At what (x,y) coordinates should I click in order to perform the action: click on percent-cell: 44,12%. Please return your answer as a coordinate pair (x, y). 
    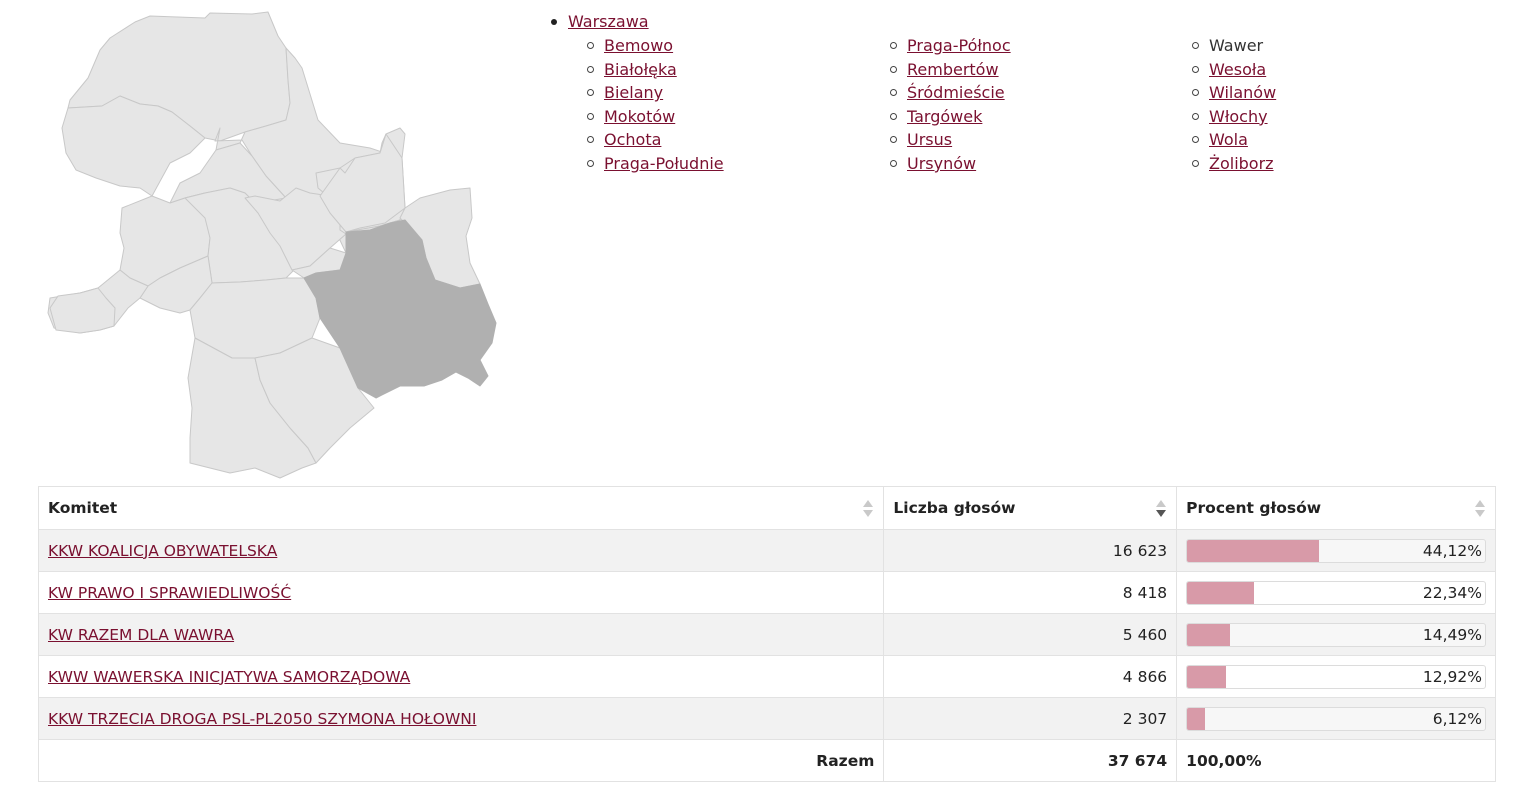
    Looking at the image, I should click on (1336, 550).